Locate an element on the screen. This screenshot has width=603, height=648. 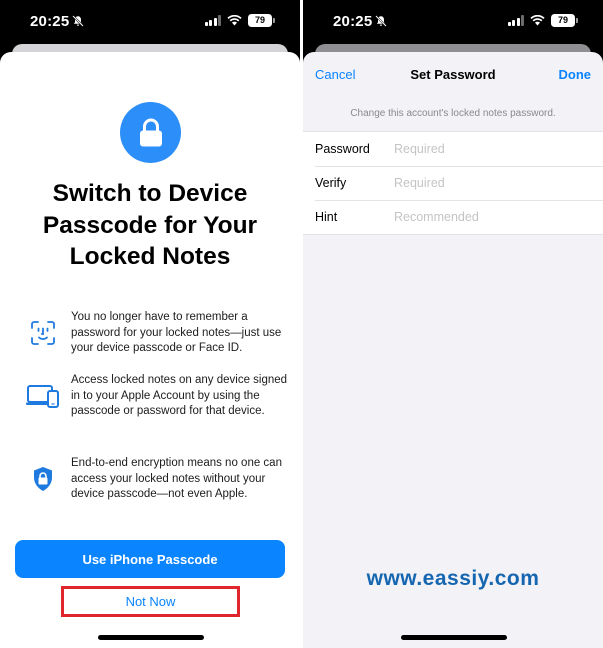
password-form: Password Verify Hint is located at coordinates (453, 183).